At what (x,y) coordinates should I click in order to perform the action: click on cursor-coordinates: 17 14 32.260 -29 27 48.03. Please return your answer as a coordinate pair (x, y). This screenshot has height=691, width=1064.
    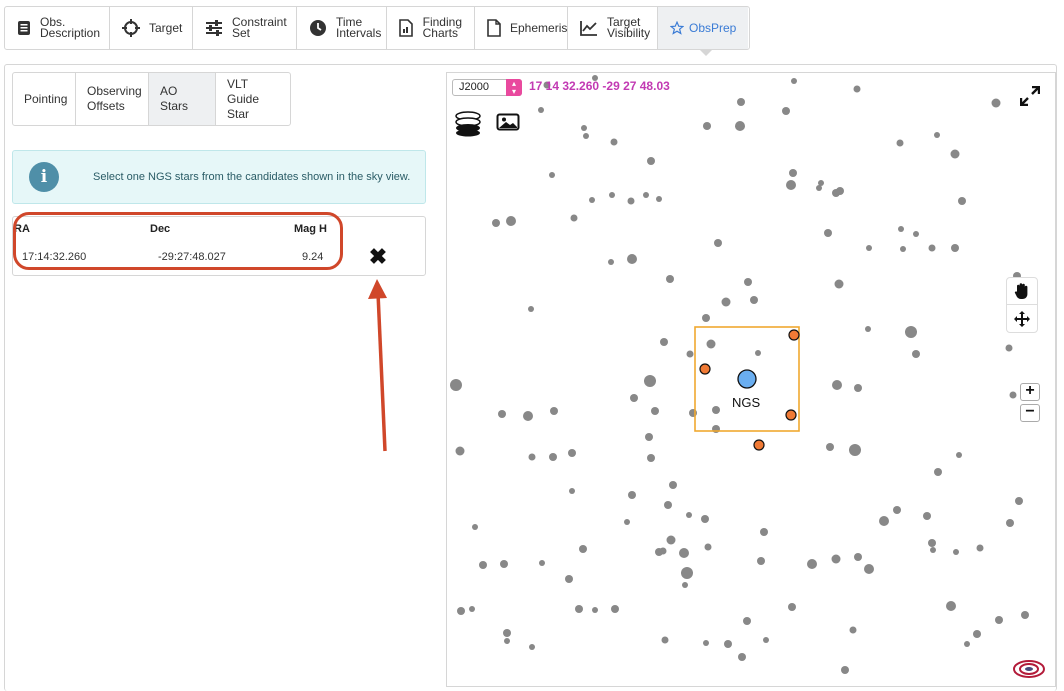
    Looking at the image, I should click on (599, 86).